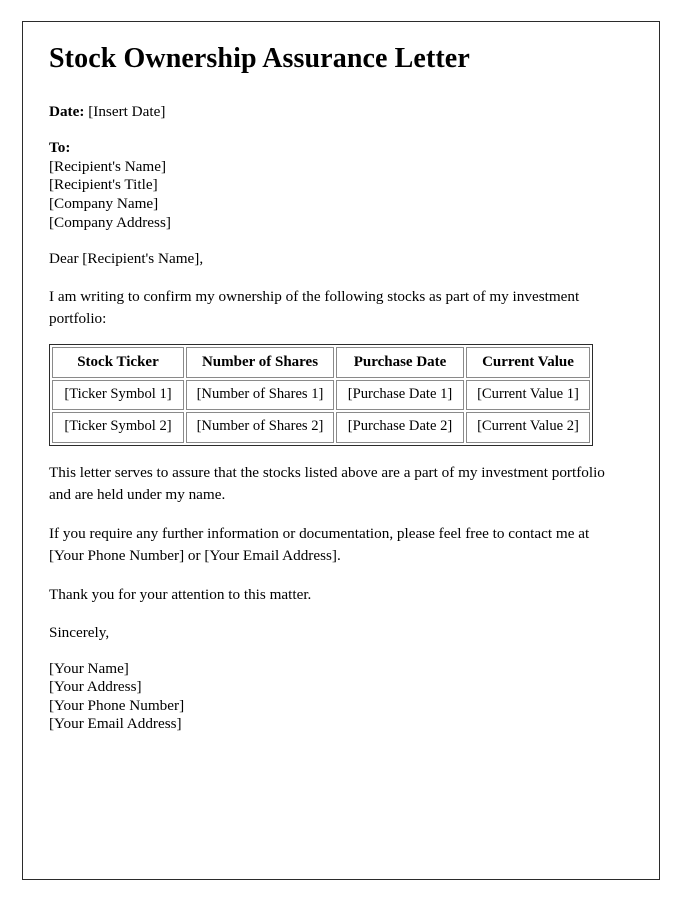 Image resolution: width=700 pixels, height=900 pixels. Describe the element at coordinates (400, 427) in the screenshot. I see `cell-purchase-date-2: [Purchase Date 2]` at that location.